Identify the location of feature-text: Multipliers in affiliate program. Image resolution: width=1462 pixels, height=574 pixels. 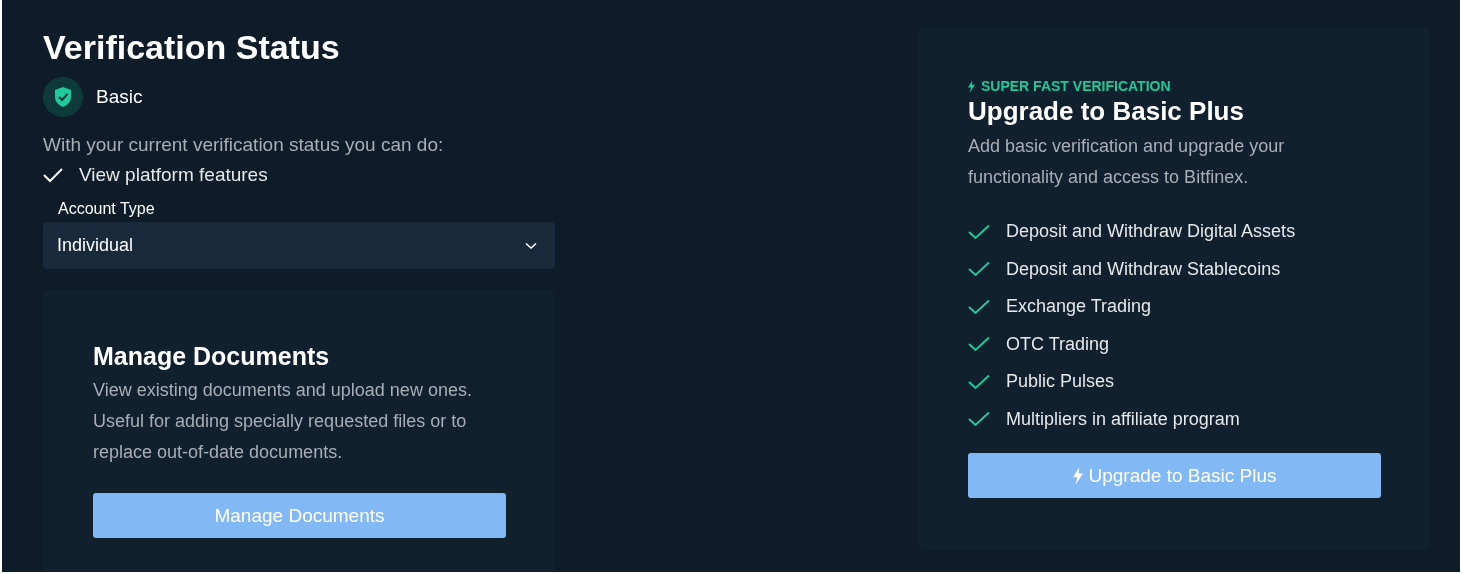
(1123, 419).